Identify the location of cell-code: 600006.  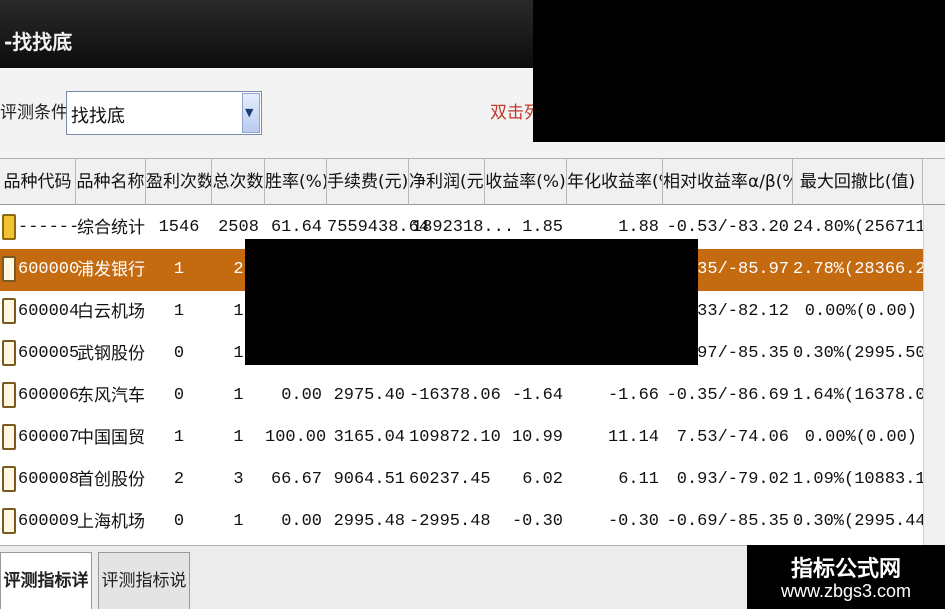
(49, 395).